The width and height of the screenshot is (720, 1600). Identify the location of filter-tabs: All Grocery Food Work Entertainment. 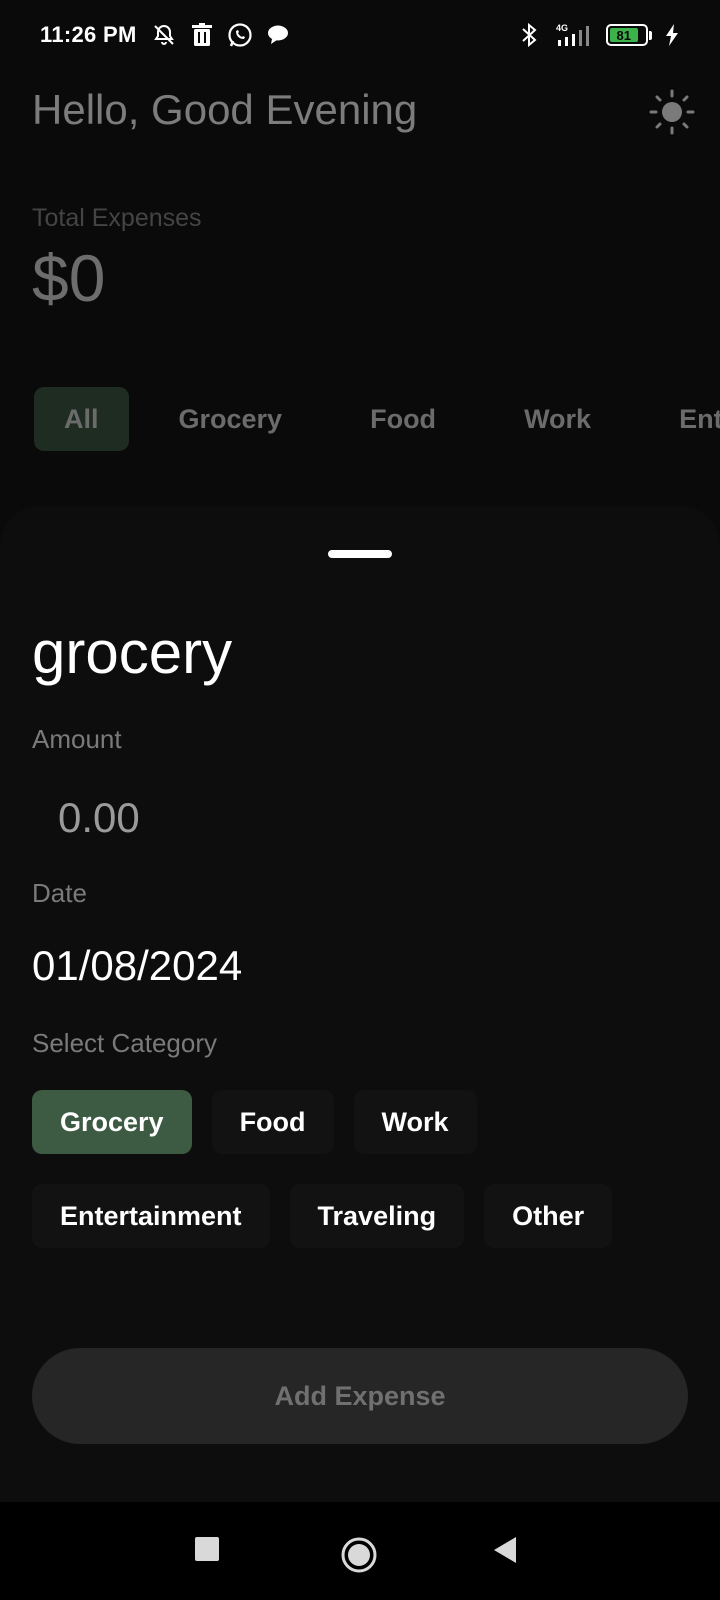
(377, 419).